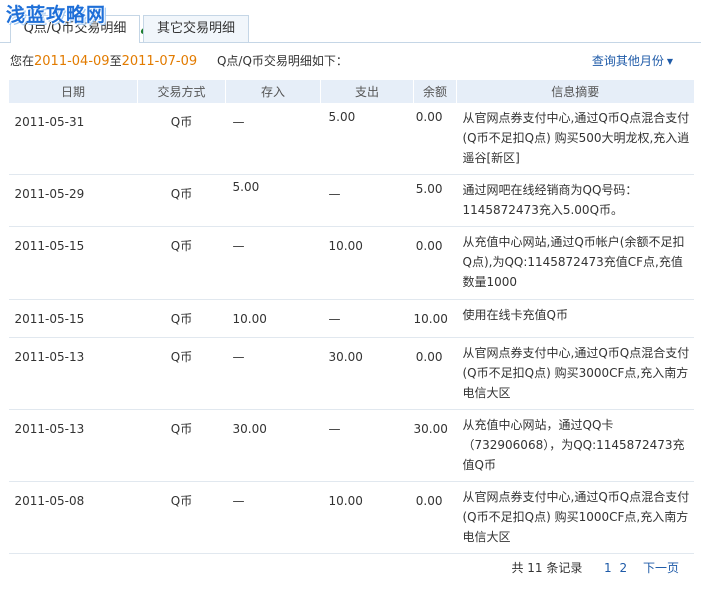 Image resolution: width=701 pixels, height=596 pixels. I want to click on cell-date: 2011-05-29, so click(73, 200).